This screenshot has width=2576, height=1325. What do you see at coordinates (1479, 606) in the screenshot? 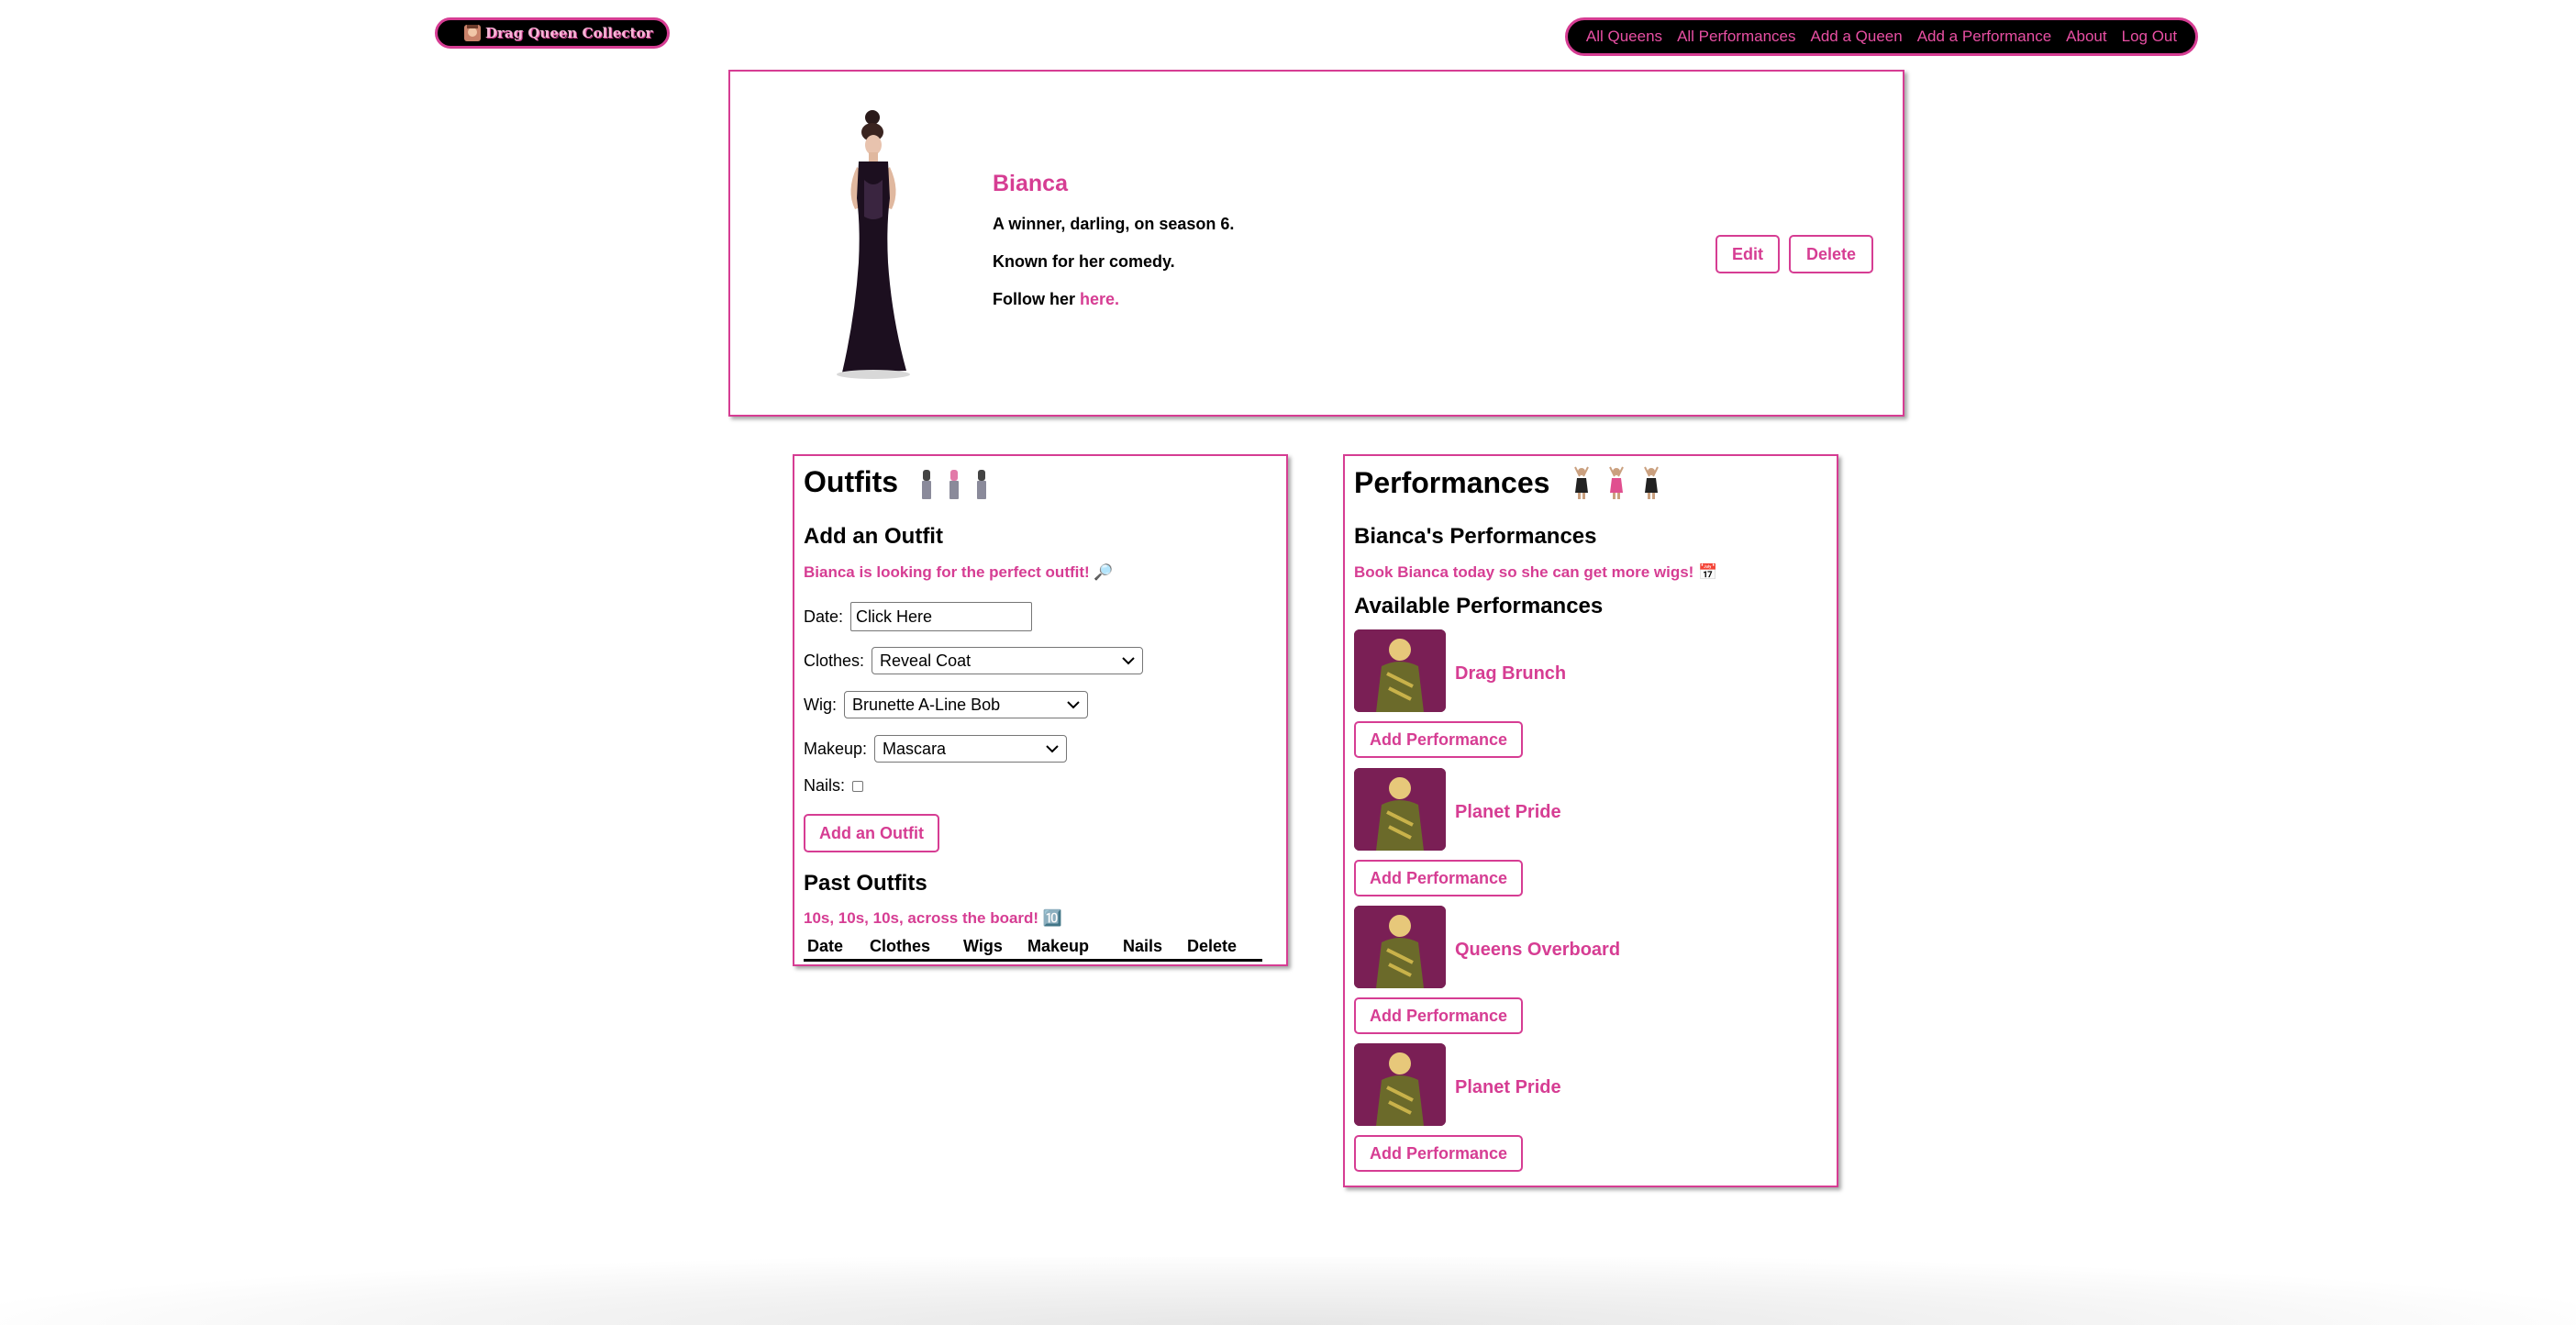
I see `available-performances-heading: Available Performances` at bounding box center [1479, 606].